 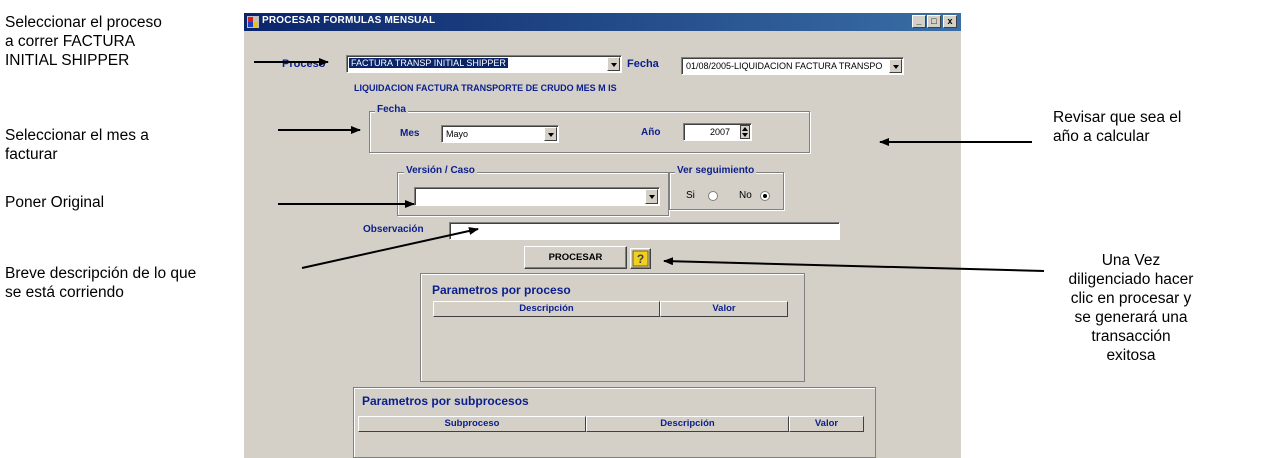 I want to click on callout-line: diligenciado hacer, so click(x=1131, y=279).